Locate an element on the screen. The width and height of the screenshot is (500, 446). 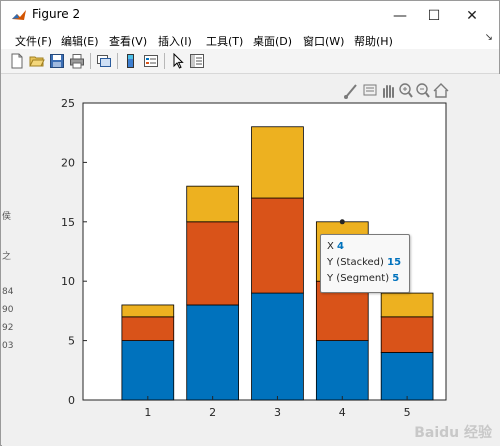
data-tip: X 4 Y (Stacked) 15 Y (Segment) 5 is located at coordinates (365, 263).